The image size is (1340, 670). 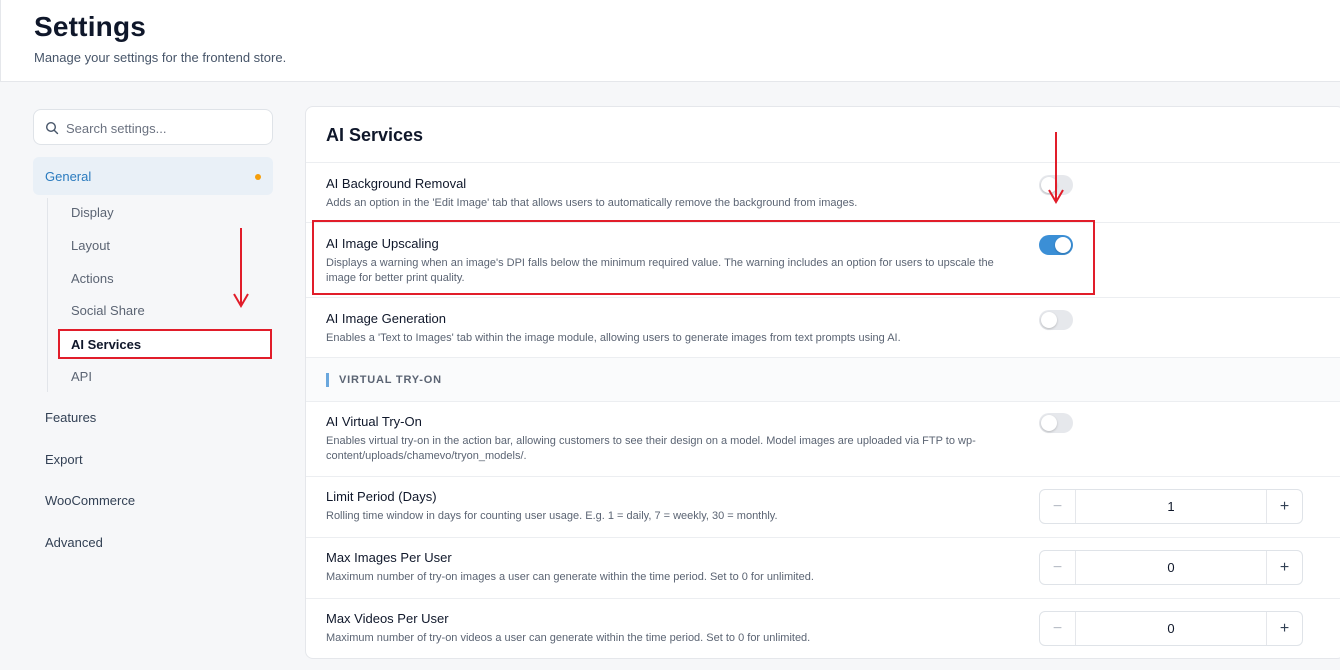 What do you see at coordinates (1056, 168) in the screenshot?
I see `annotation-arrow-toggle` at bounding box center [1056, 168].